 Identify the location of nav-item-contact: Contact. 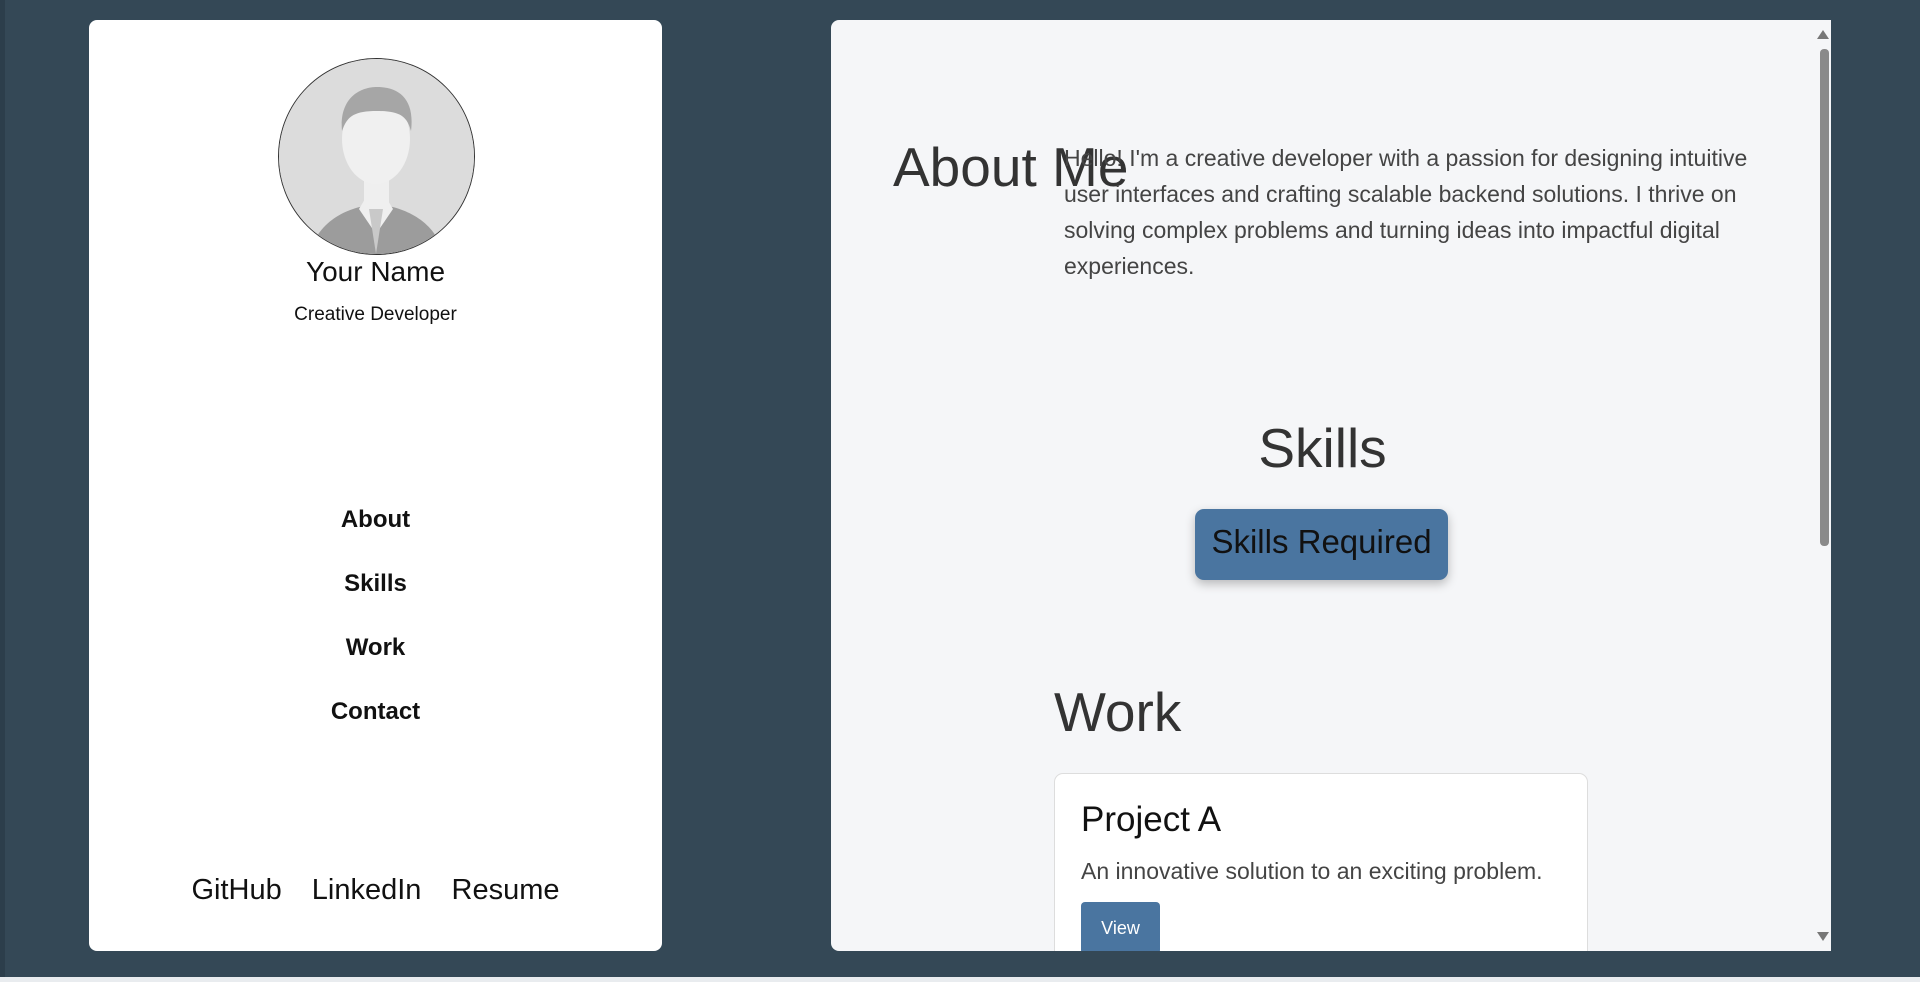
(375, 712).